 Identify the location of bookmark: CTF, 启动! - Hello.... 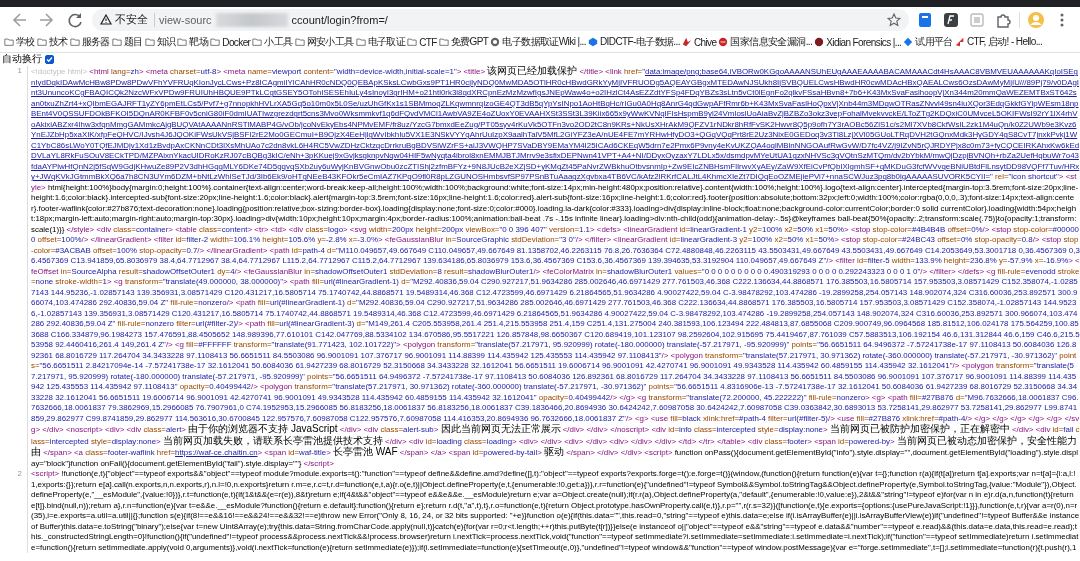
(998, 42).